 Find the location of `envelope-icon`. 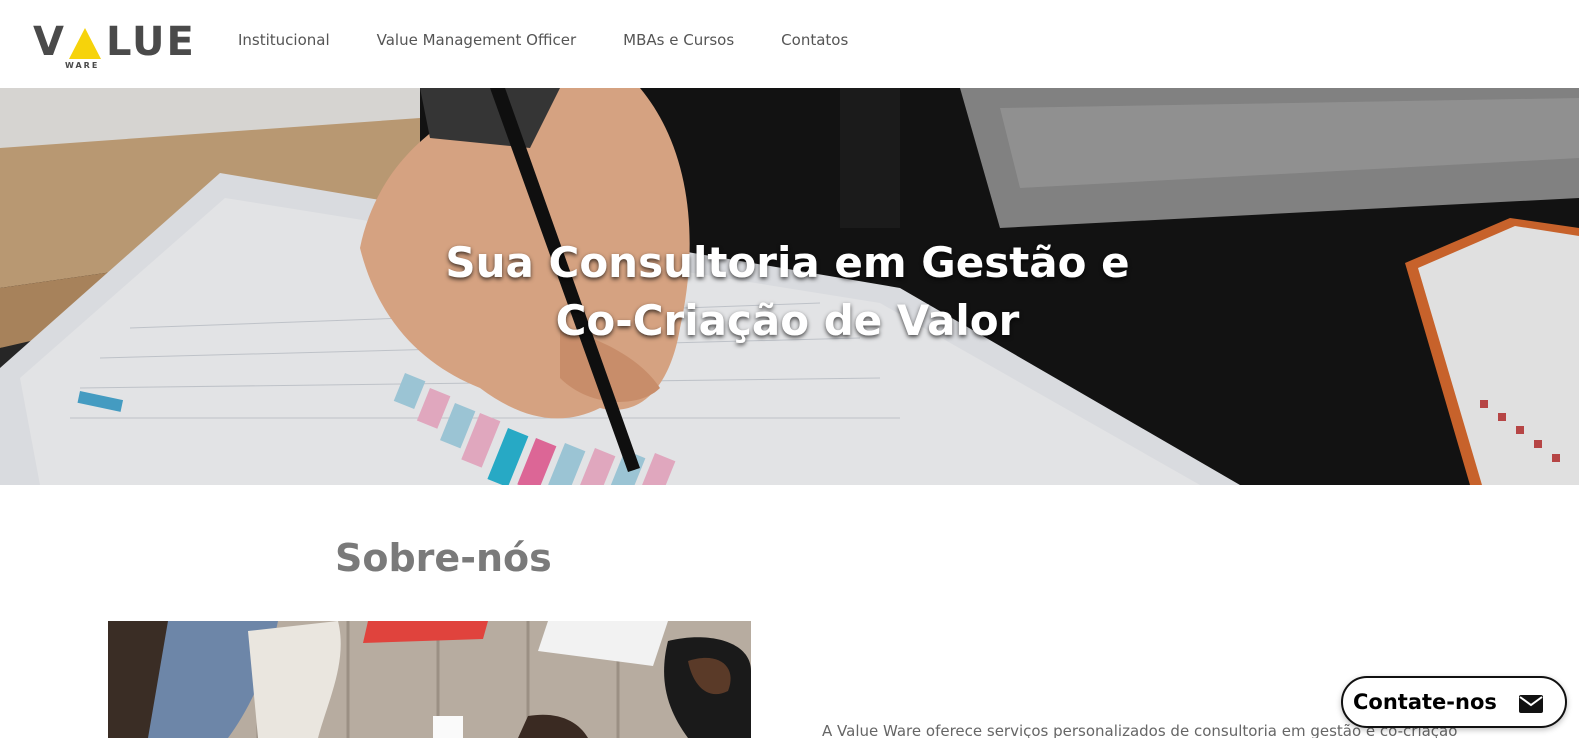

envelope-icon is located at coordinates (1531, 704).